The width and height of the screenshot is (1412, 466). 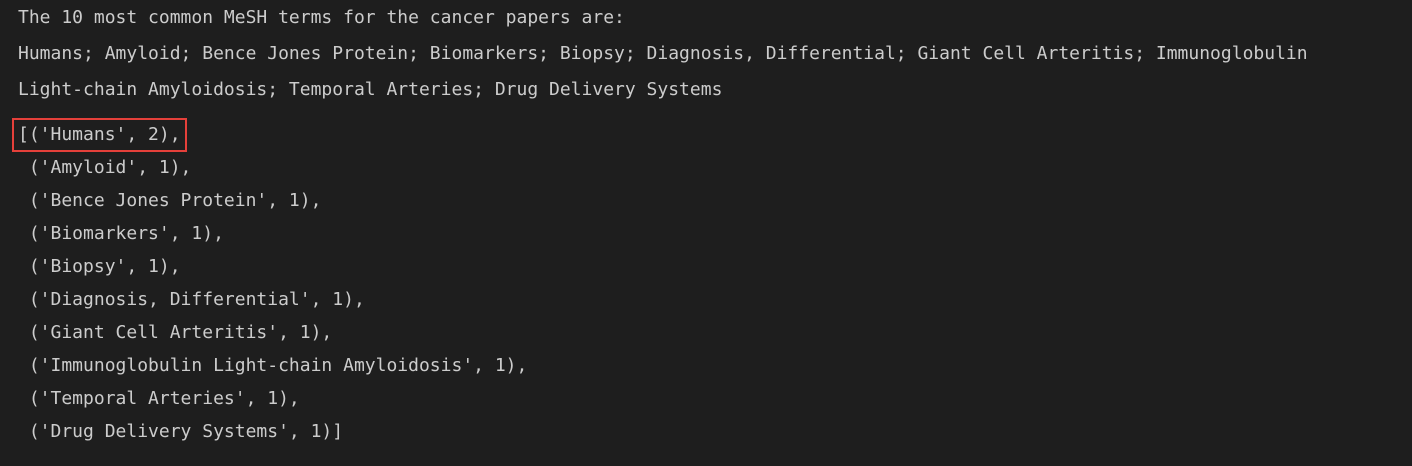 I want to click on list-row: ('Drug Delivery Systems', 1)], so click(x=181, y=431).